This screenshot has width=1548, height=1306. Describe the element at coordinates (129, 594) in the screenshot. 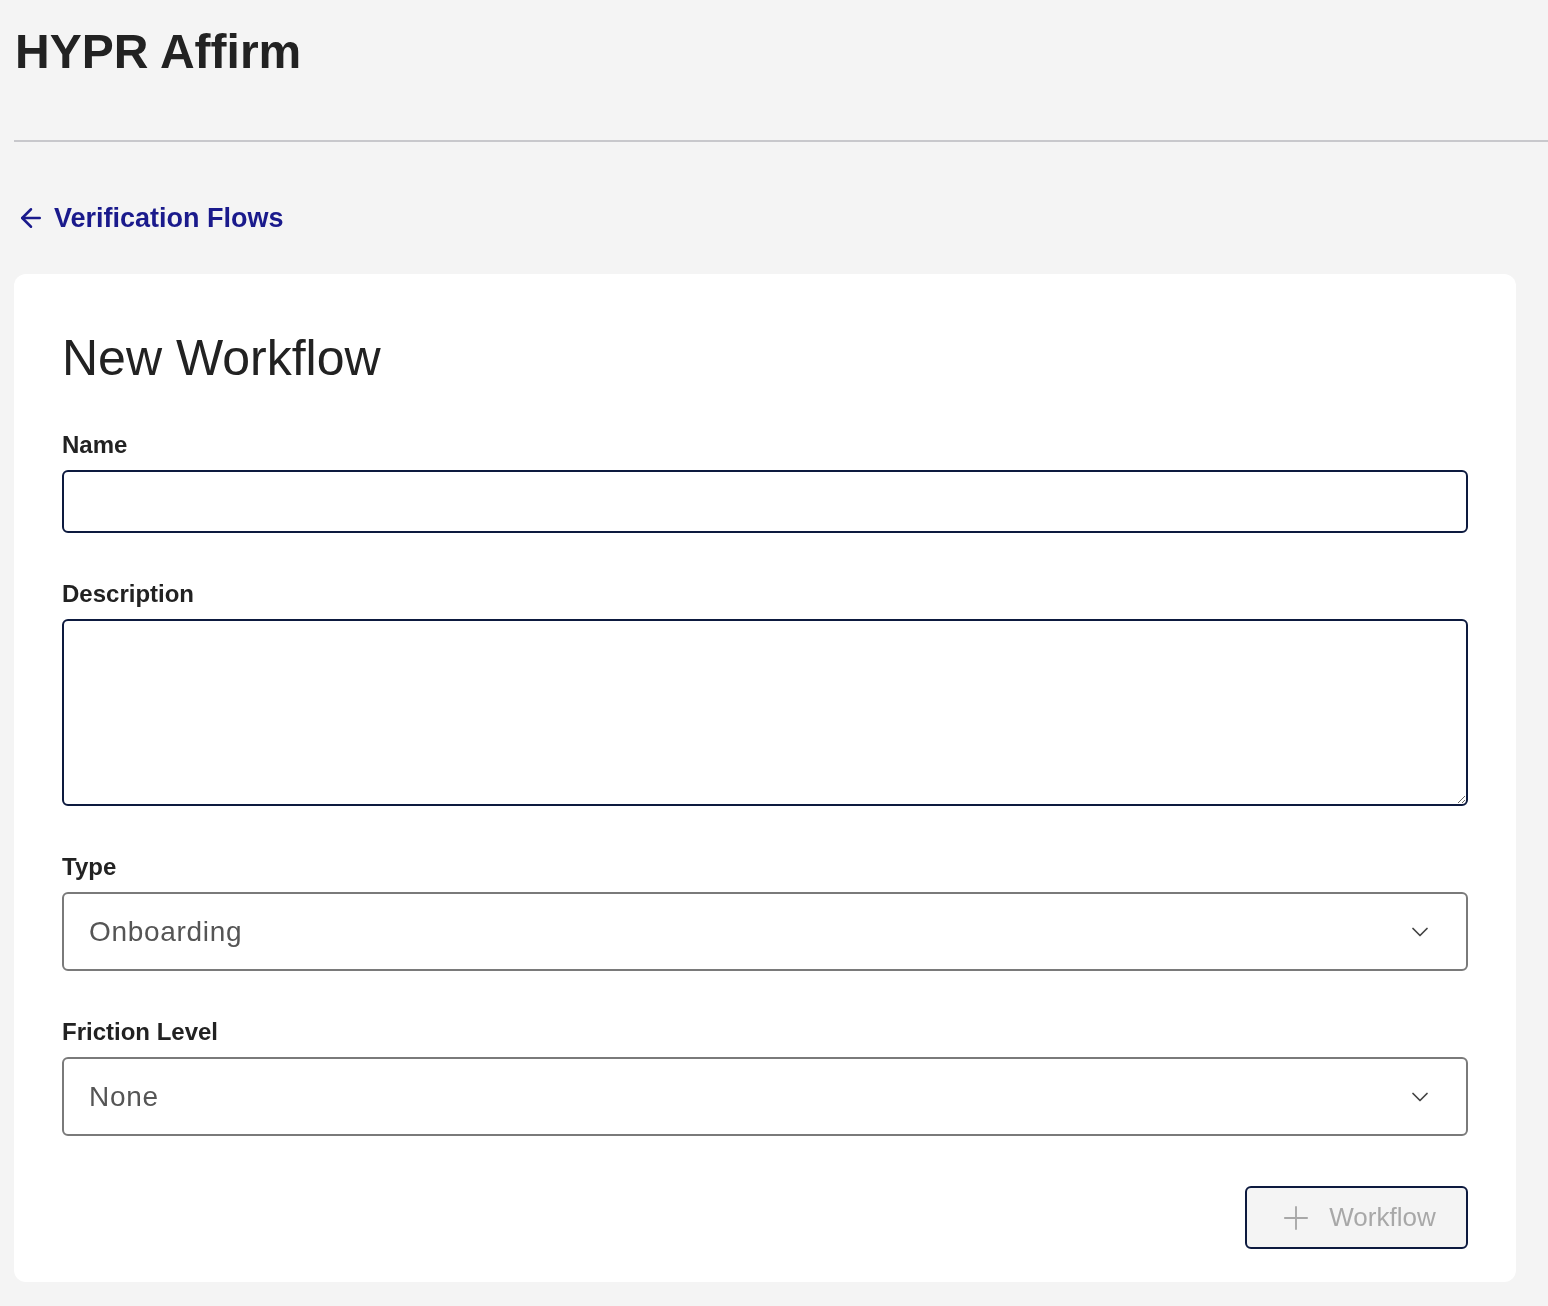

I see `field-label: Description` at that location.